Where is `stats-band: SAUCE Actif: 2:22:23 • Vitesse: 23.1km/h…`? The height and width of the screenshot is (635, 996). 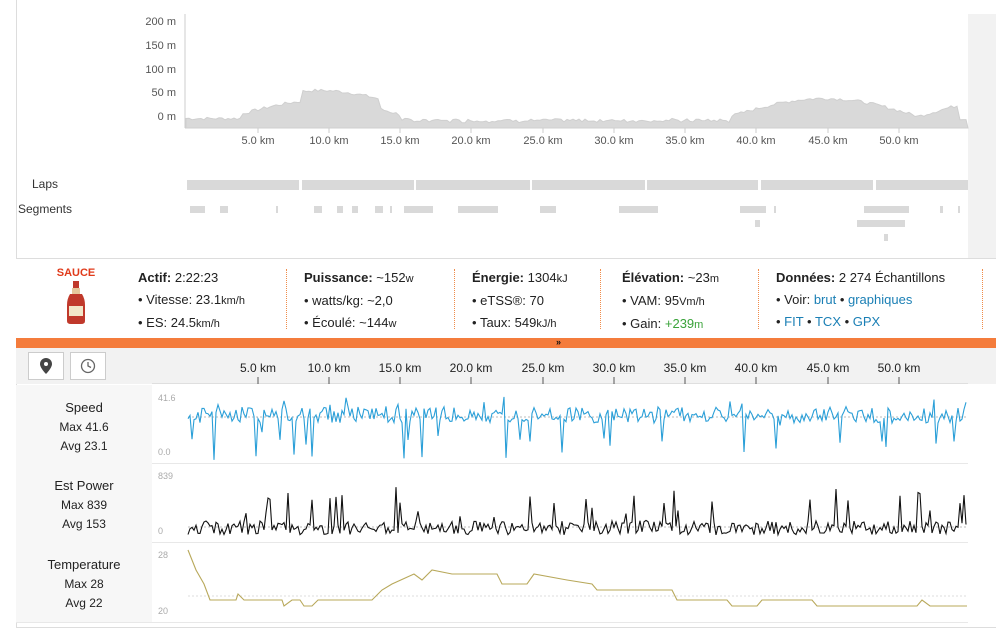 stats-band: SAUCE Actif: 2:22:23 • Vitesse: 23.1km/h… is located at coordinates (506, 298).